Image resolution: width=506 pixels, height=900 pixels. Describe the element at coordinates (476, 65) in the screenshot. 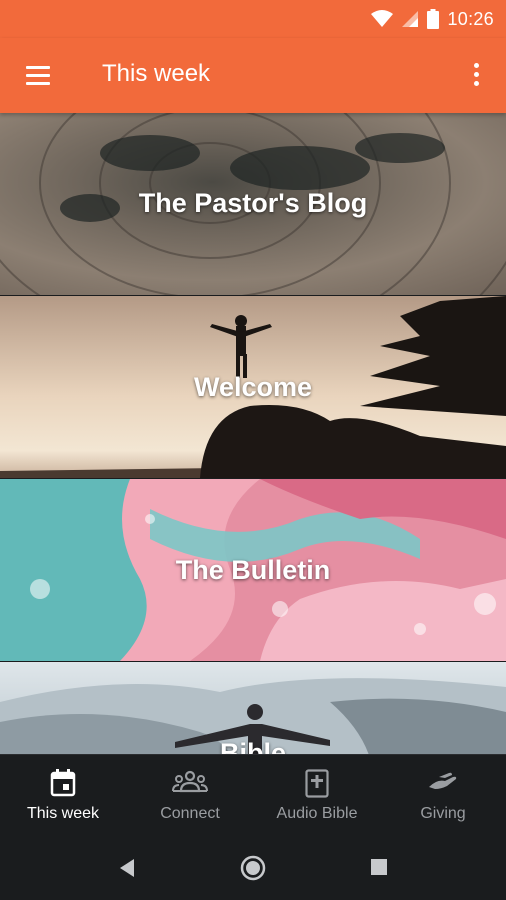

I see `more-vert-icon` at that location.